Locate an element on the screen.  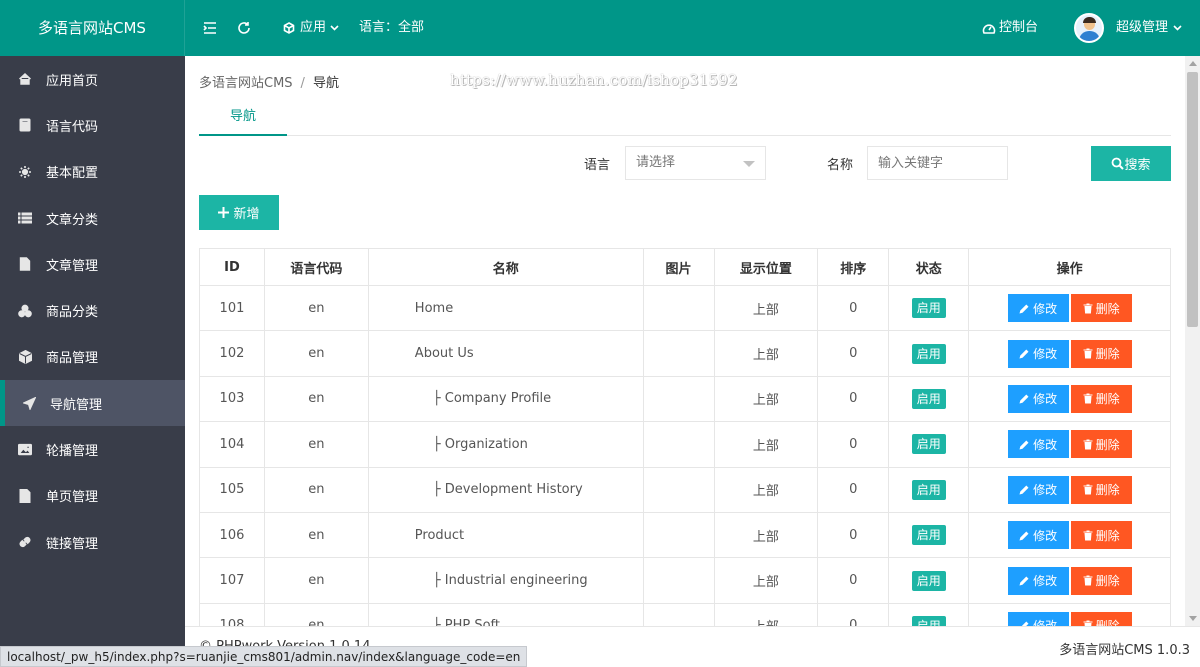
cell-name: ├ Development History is located at coordinates (505, 489).